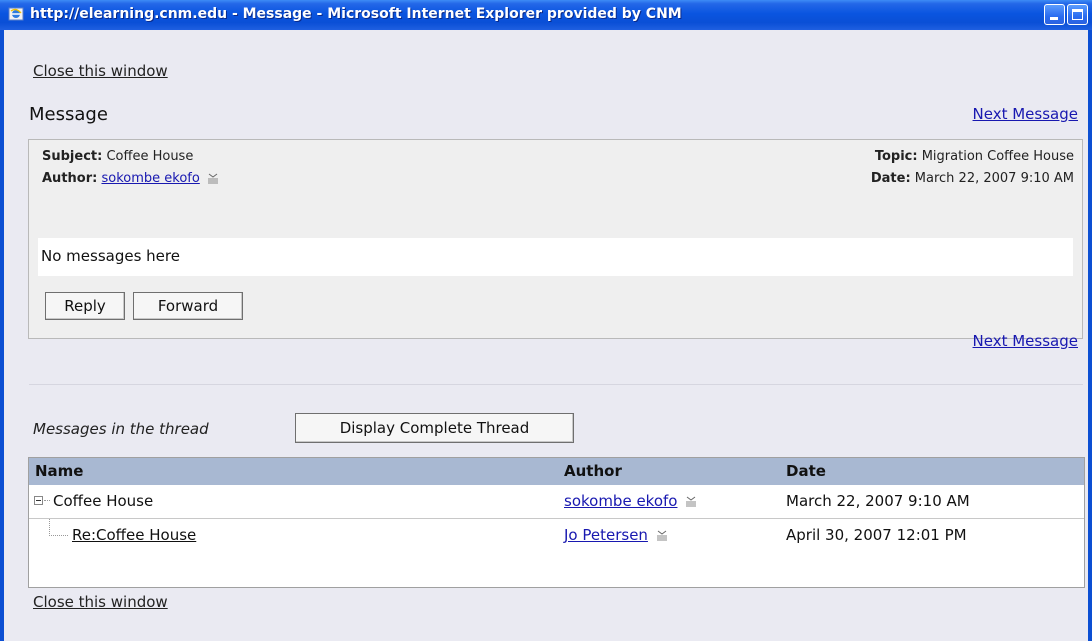 The width and height of the screenshot is (1092, 641). Describe the element at coordinates (1077, 14) in the screenshot. I see `maximize-button` at that location.